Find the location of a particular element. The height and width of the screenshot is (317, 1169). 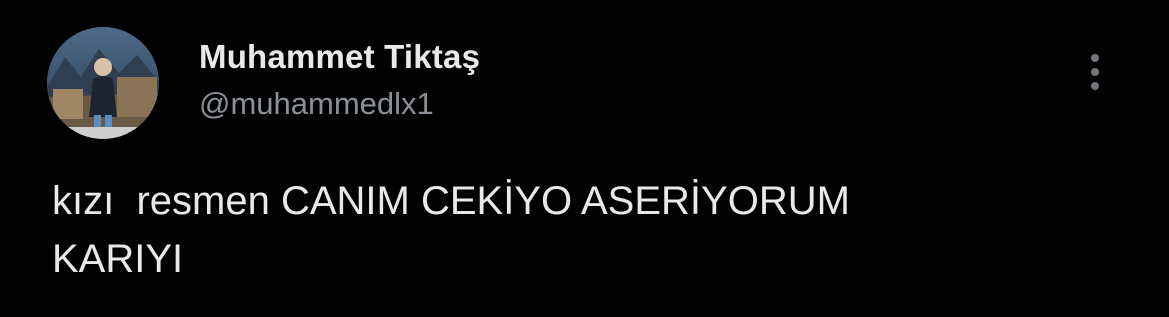

more-options-icon is located at coordinates (1095, 72).